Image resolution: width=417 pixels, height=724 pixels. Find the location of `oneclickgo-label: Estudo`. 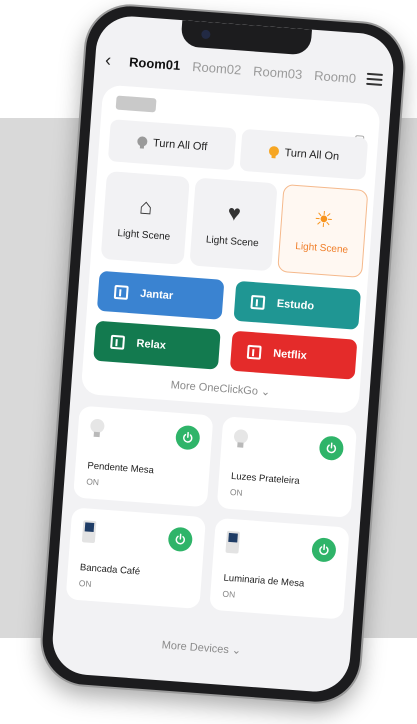

oneclickgo-label: Estudo is located at coordinates (295, 305).